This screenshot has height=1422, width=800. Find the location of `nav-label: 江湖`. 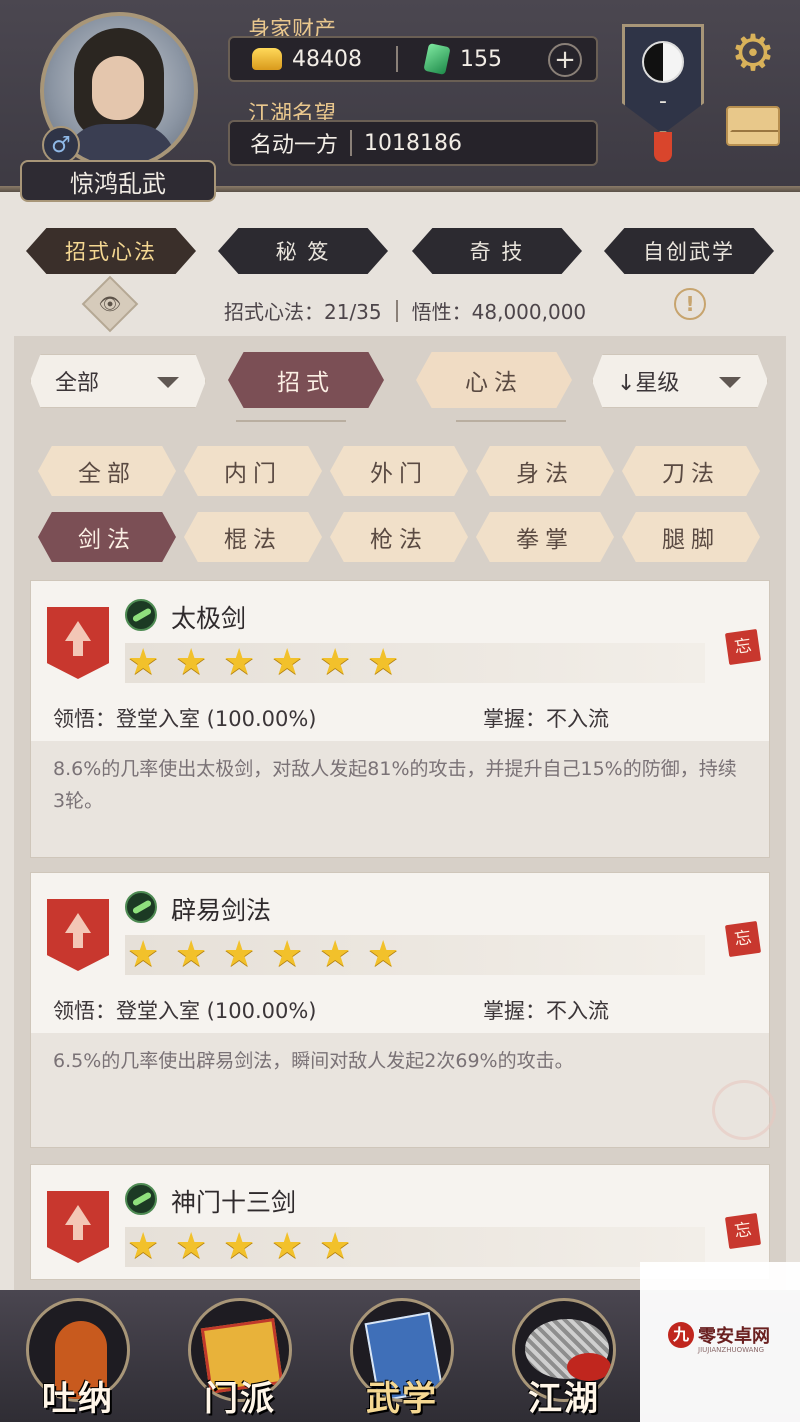

nav-label: 江湖 is located at coordinates (564, 1399).